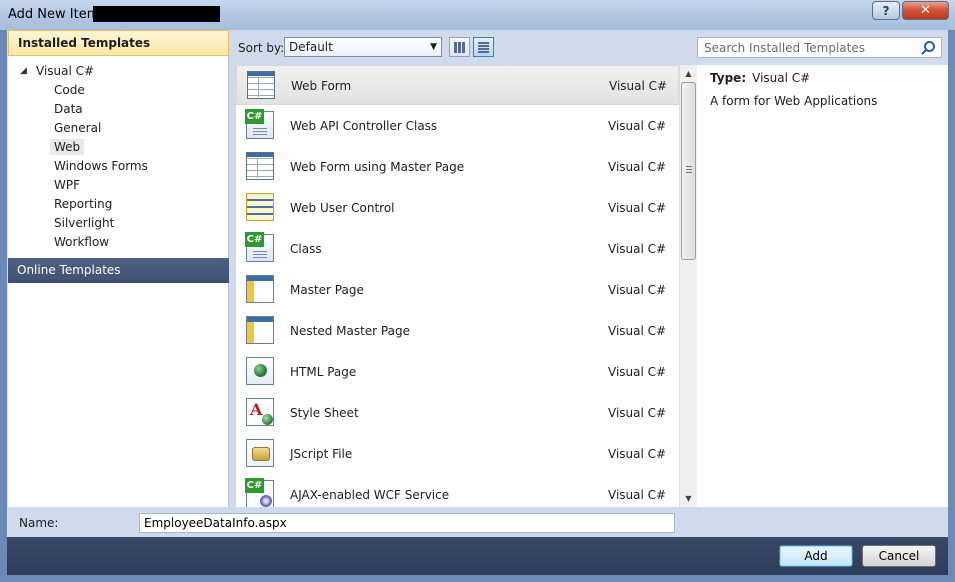 The width and height of the screenshot is (955, 582). Describe the element at coordinates (781, 78) in the screenshot. I see `detail-type-value: Visual C#` at that location.